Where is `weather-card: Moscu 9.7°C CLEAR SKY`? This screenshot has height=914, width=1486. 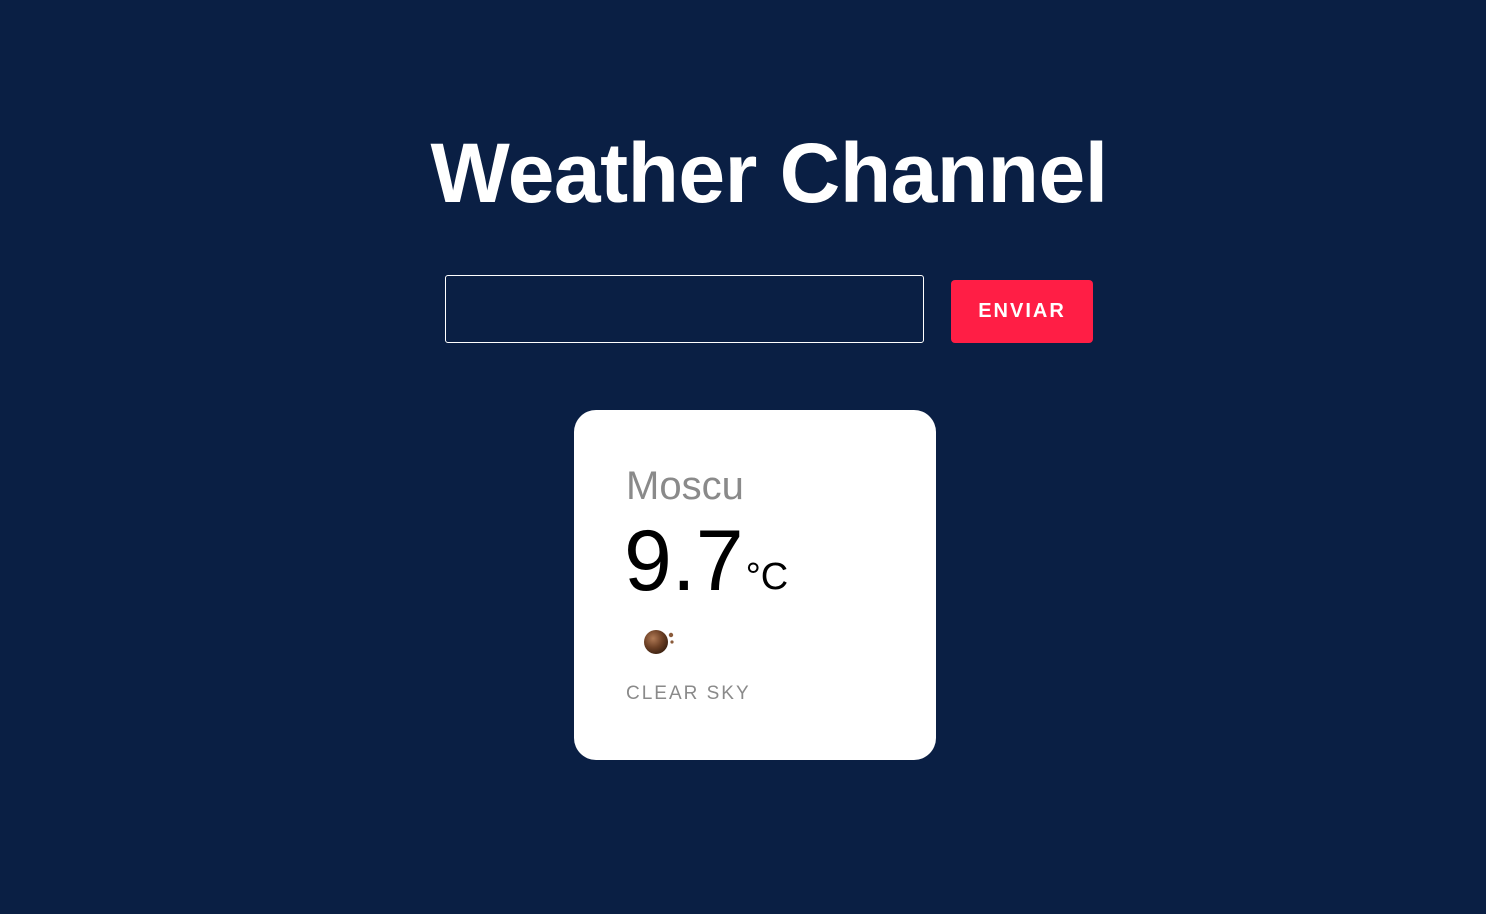 weather-card: Moscu 9.7°C CLEAR SKY is located at coordinates (755, 585).